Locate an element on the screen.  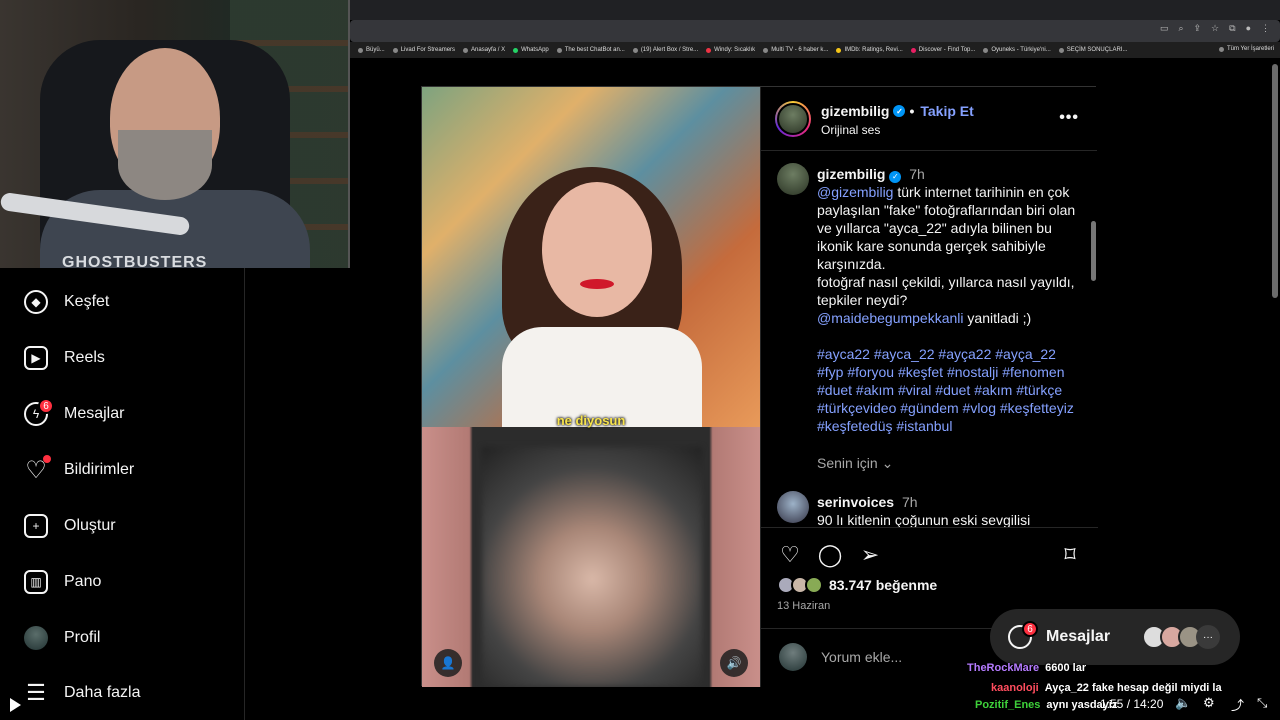
page-scrollbar is located at coordinates (1275, 181).